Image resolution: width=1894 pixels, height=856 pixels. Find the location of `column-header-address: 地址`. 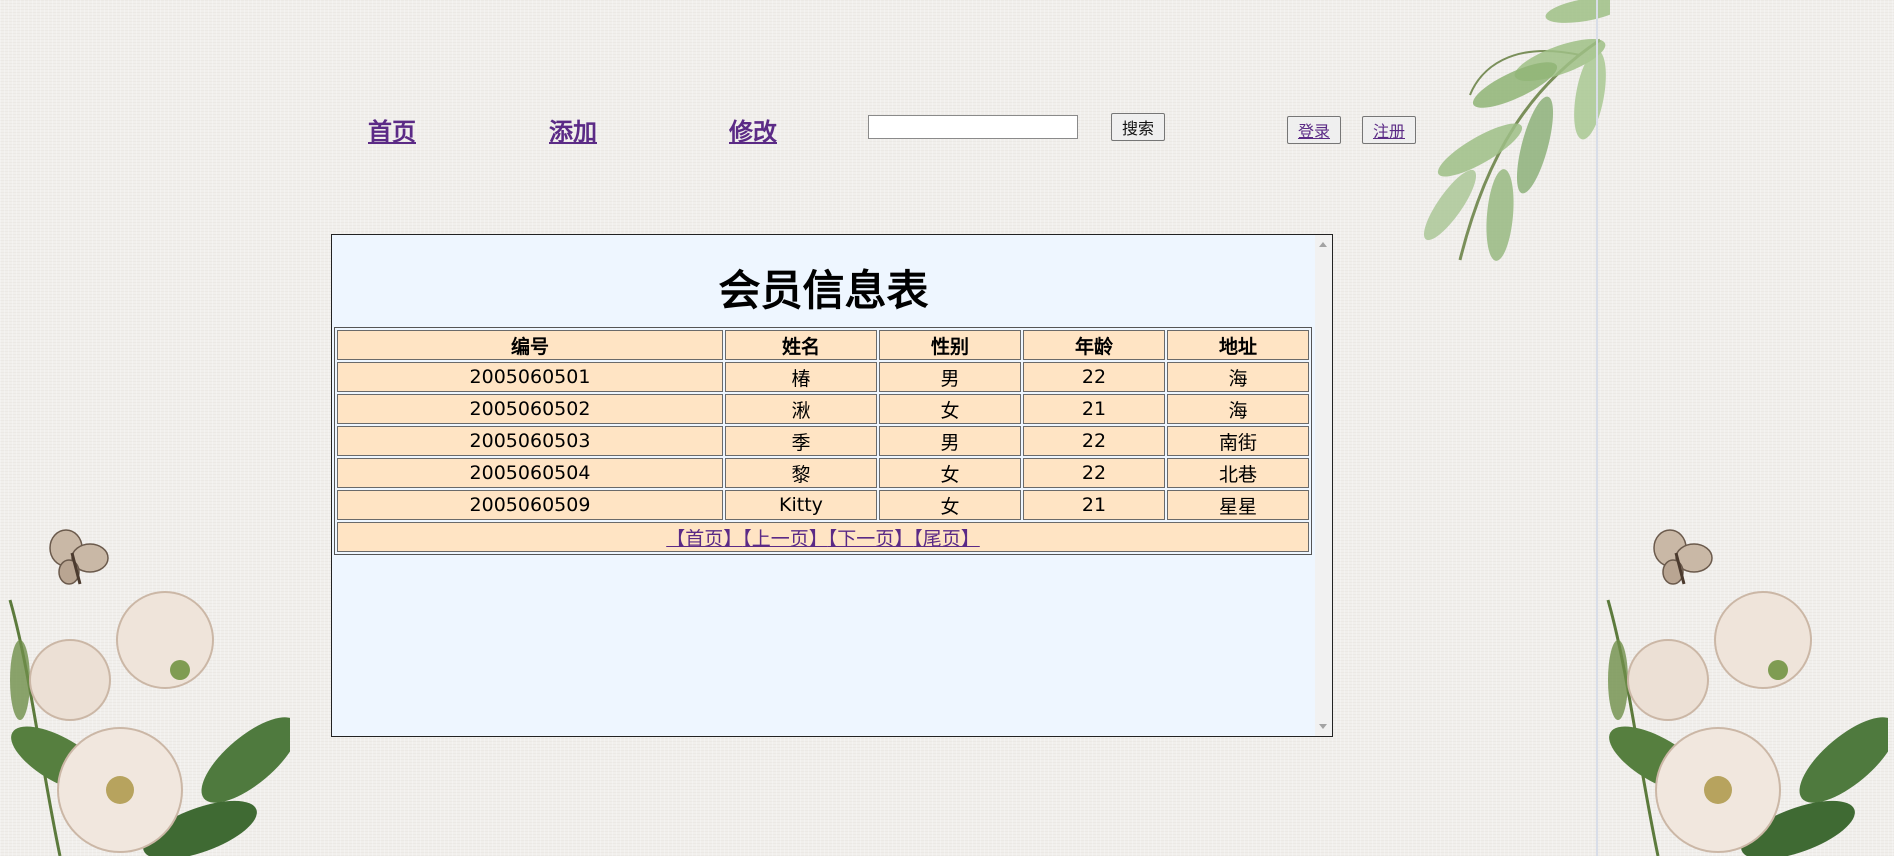

column-header-address: 地址 is located at coordinates (1238, 345).